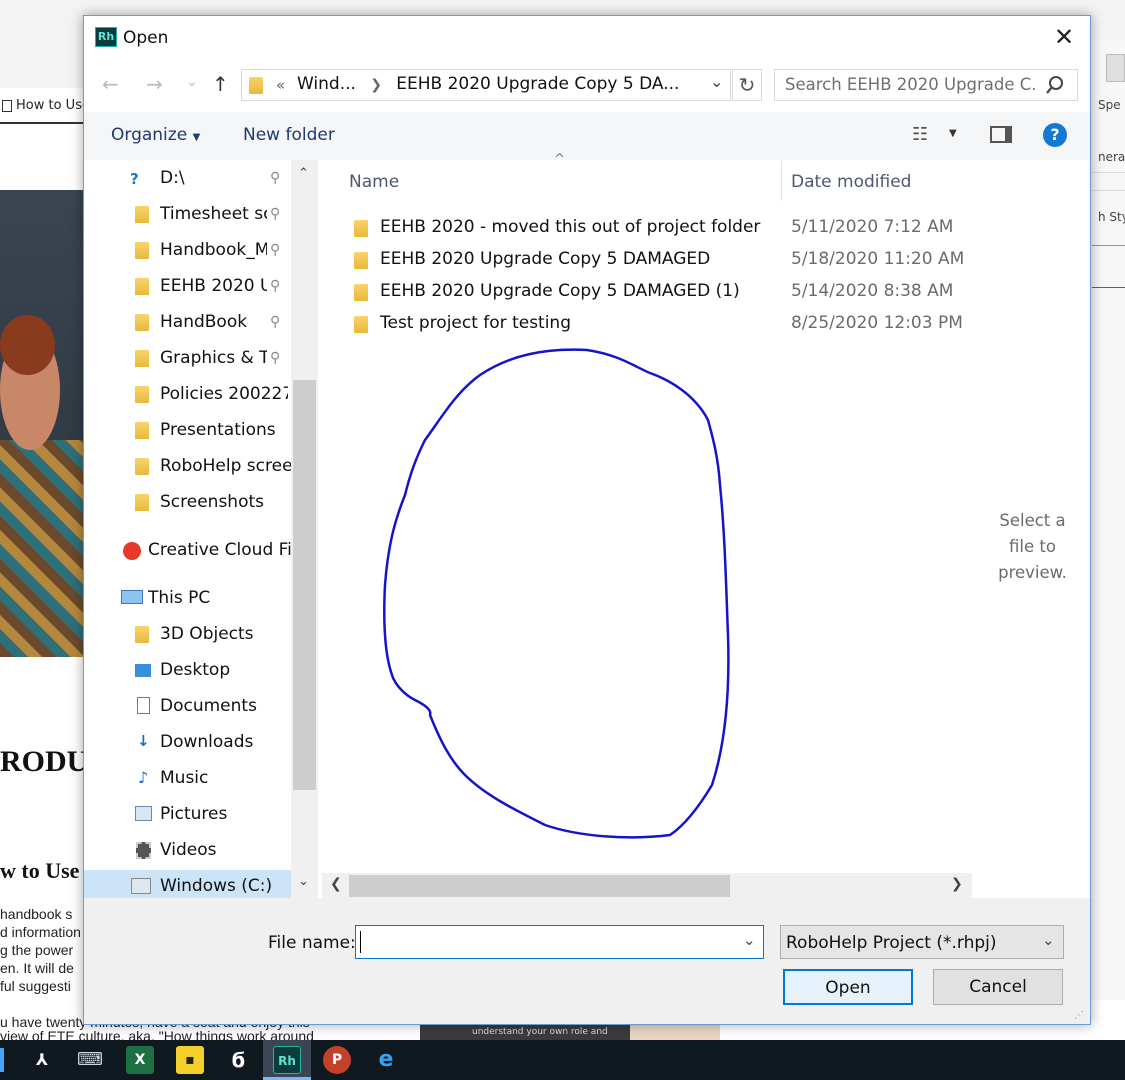 The width and height of the screenshot is (1125, 1080). I want to click on dialog-footer, so click(587, 961).